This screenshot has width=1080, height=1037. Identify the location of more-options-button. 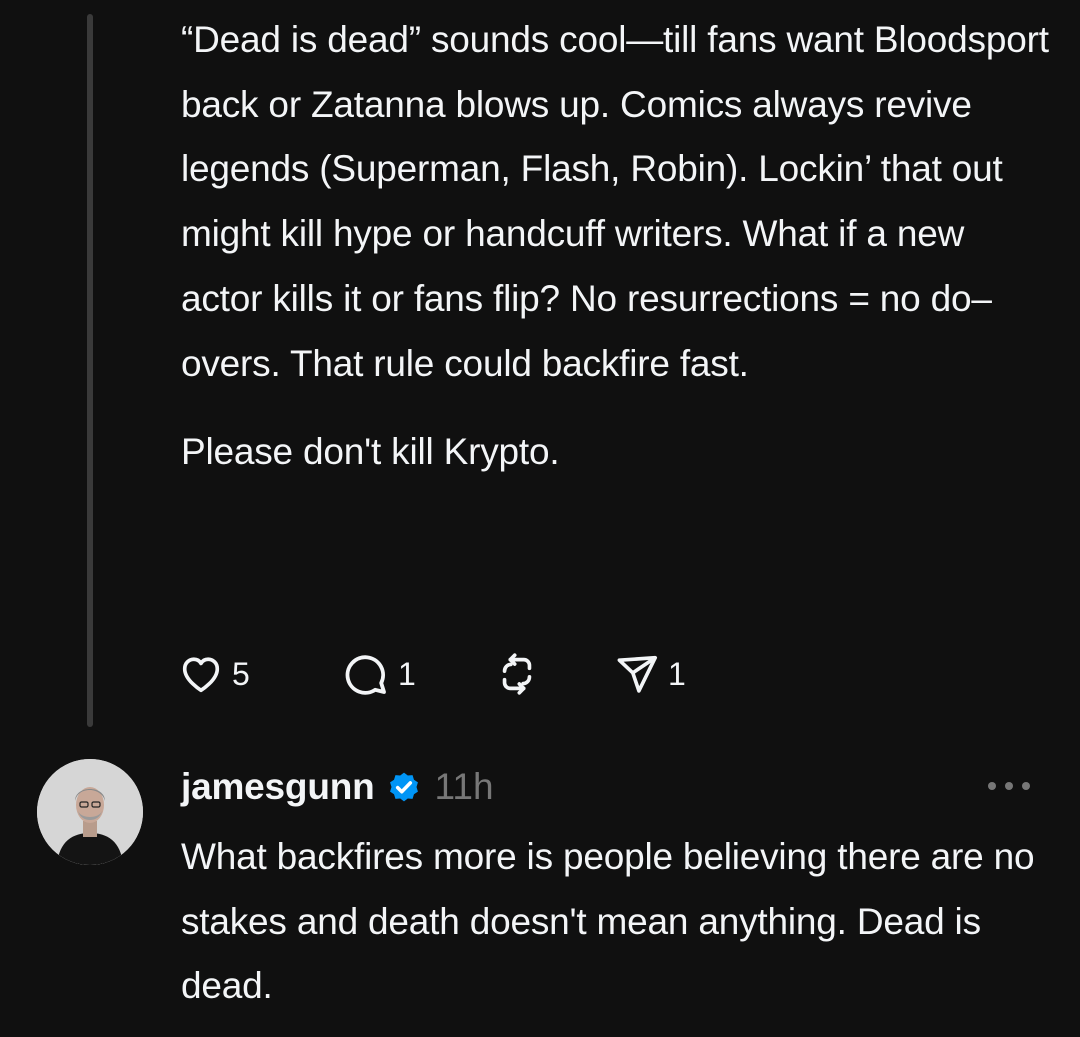
(1009, 788).